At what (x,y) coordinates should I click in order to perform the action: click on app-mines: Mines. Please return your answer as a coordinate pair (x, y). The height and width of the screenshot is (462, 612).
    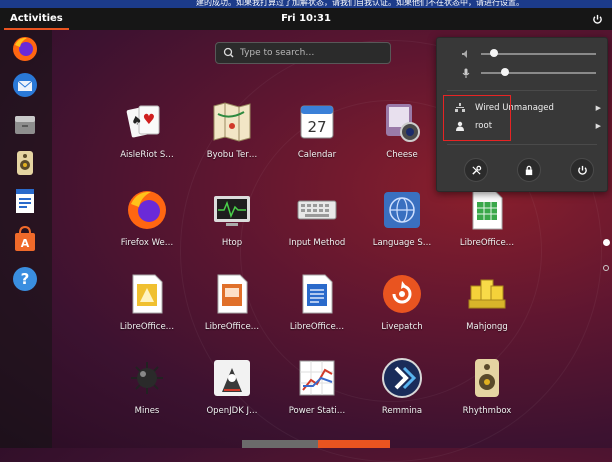
    Looking at the image, I should click on (147, 386).